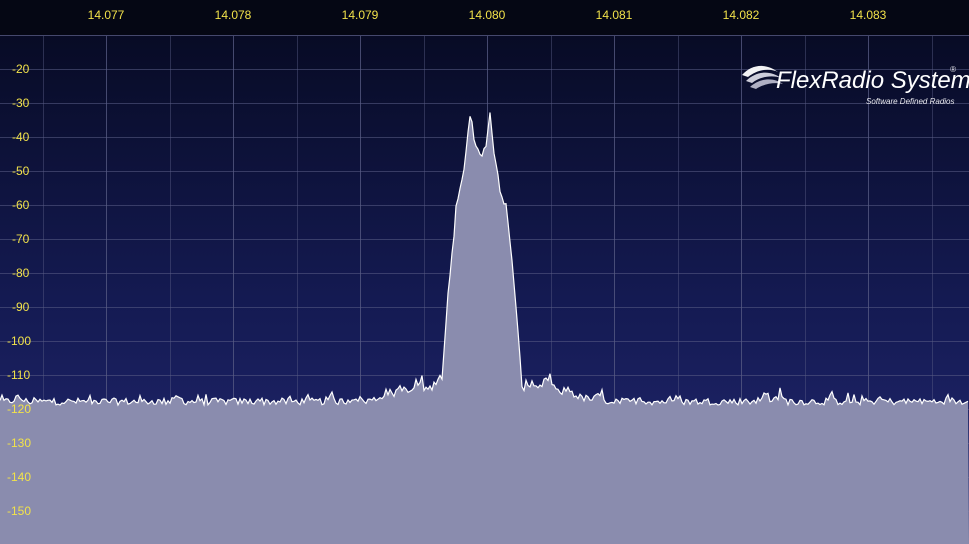 The width and height of the screenshot is (969, 544). Describe the element at coordinates (910, 101) in the screenshot. I see `logo-tagline: Software Defined Radios` at that location.